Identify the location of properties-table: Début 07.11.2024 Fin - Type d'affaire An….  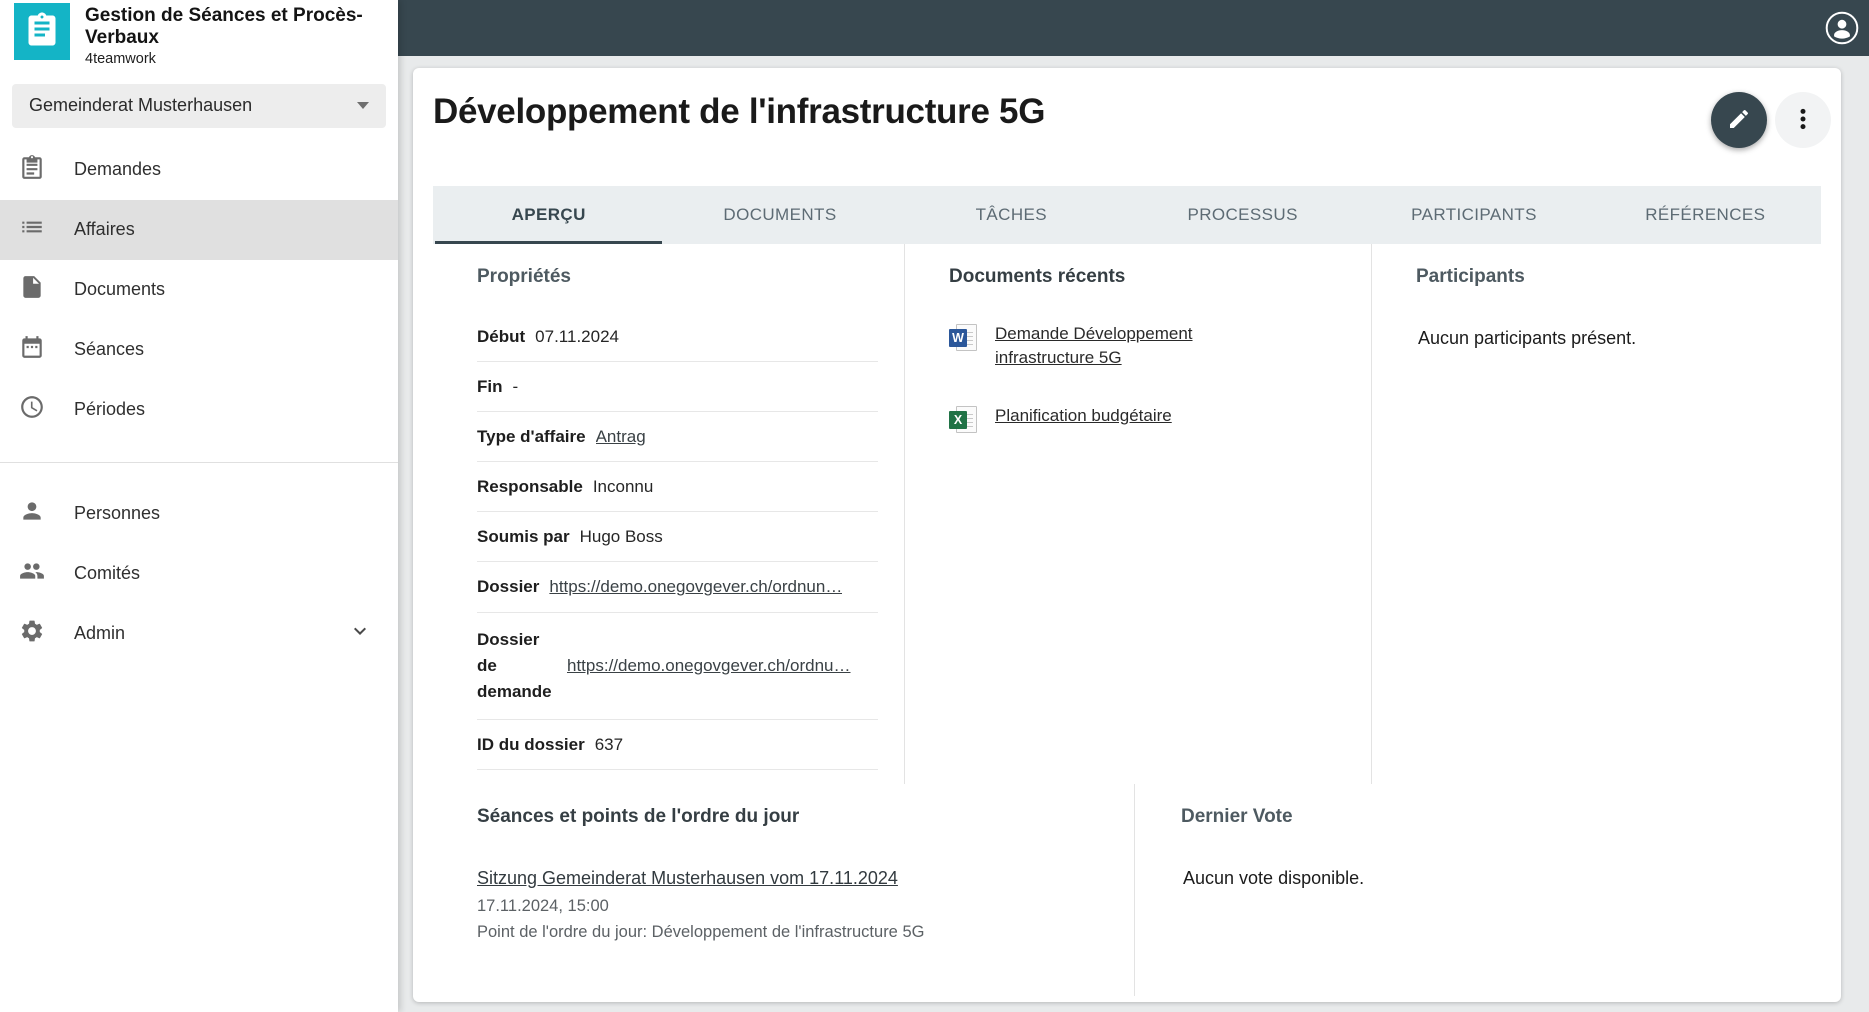
(677, 541).